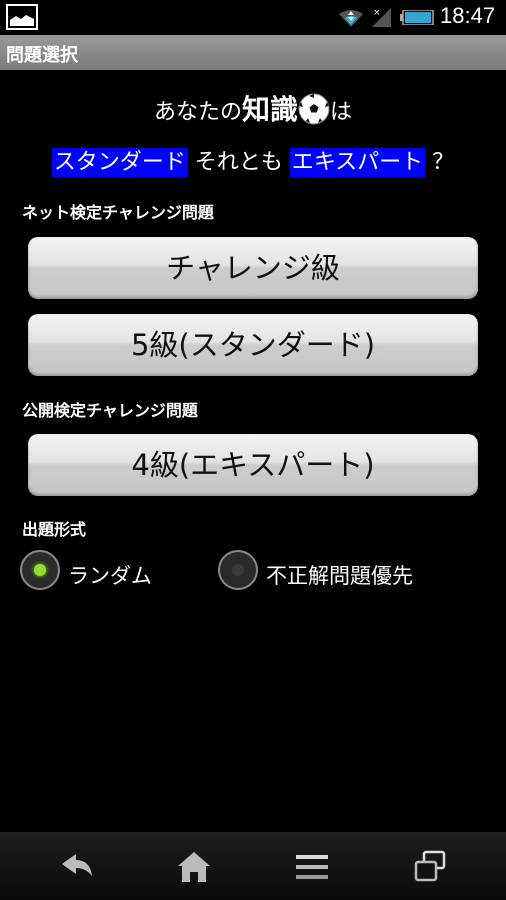 This screenshot has width=506, height=900. I want to click on public-section-label: 公開検定チャレンジ問題, so click(110, 410).